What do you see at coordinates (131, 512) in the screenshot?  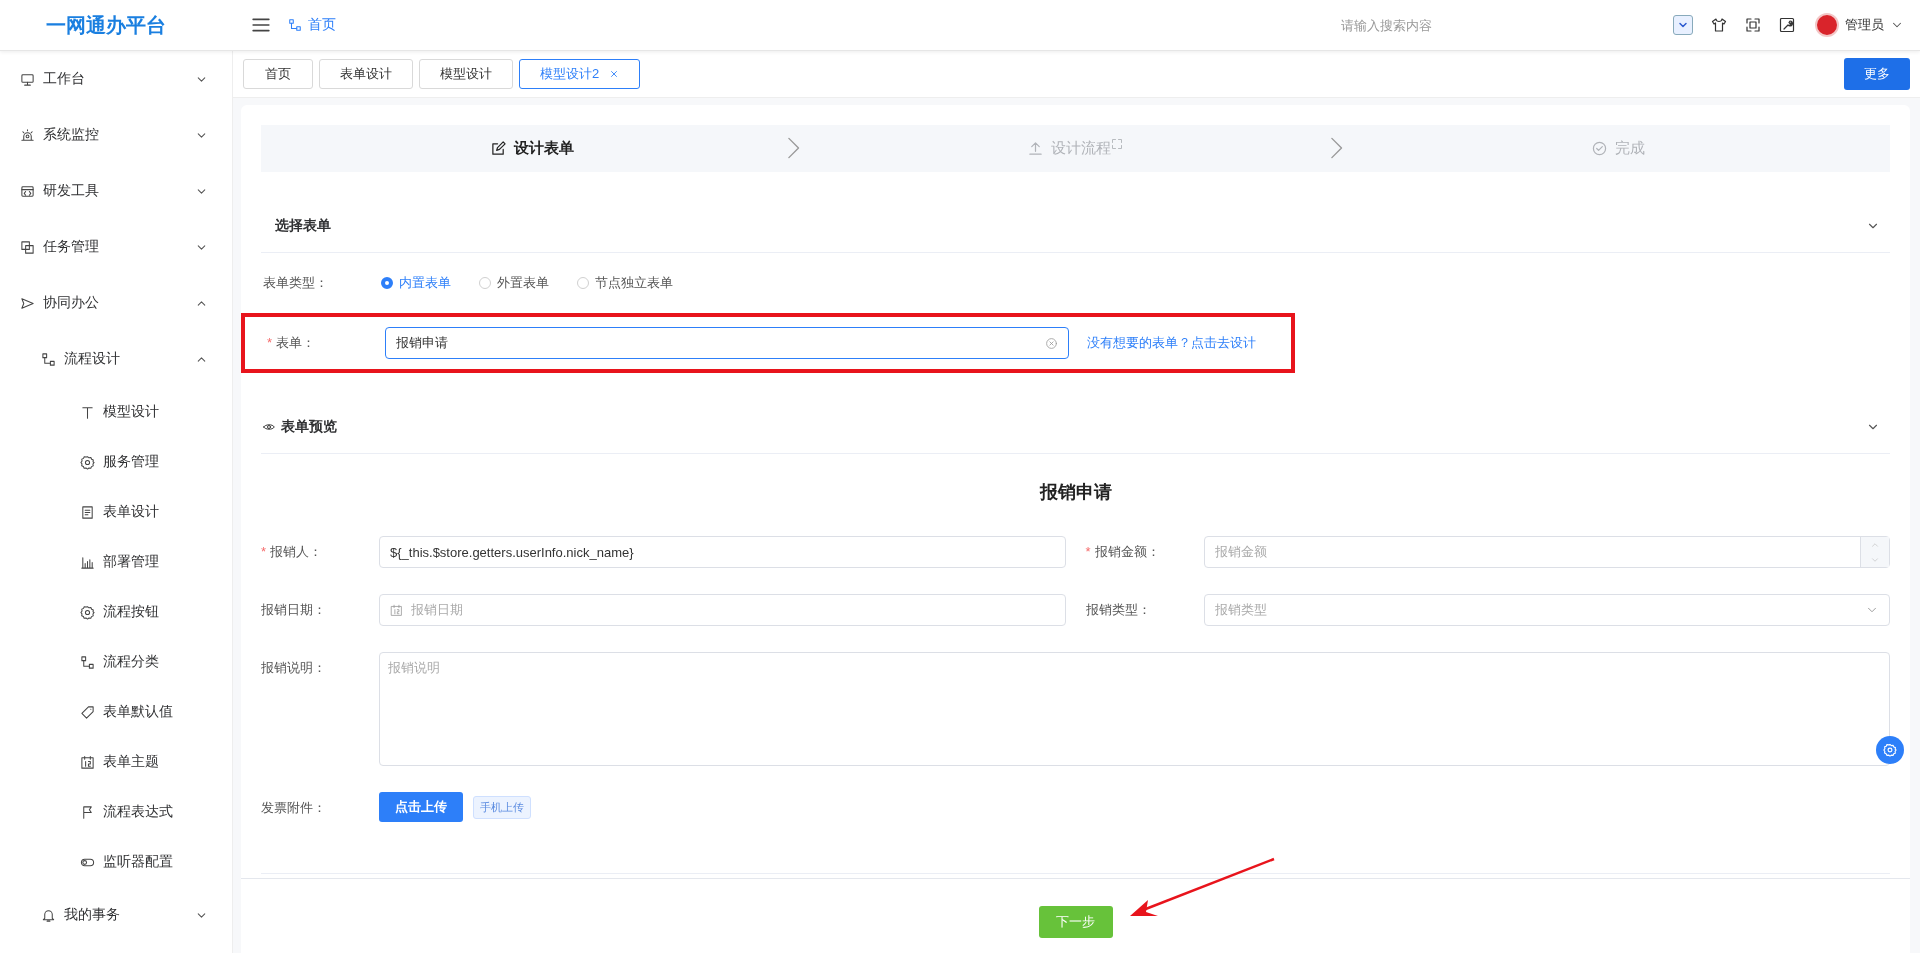 I see `menu-label: 表单设计` at bounding box center [131, 512].